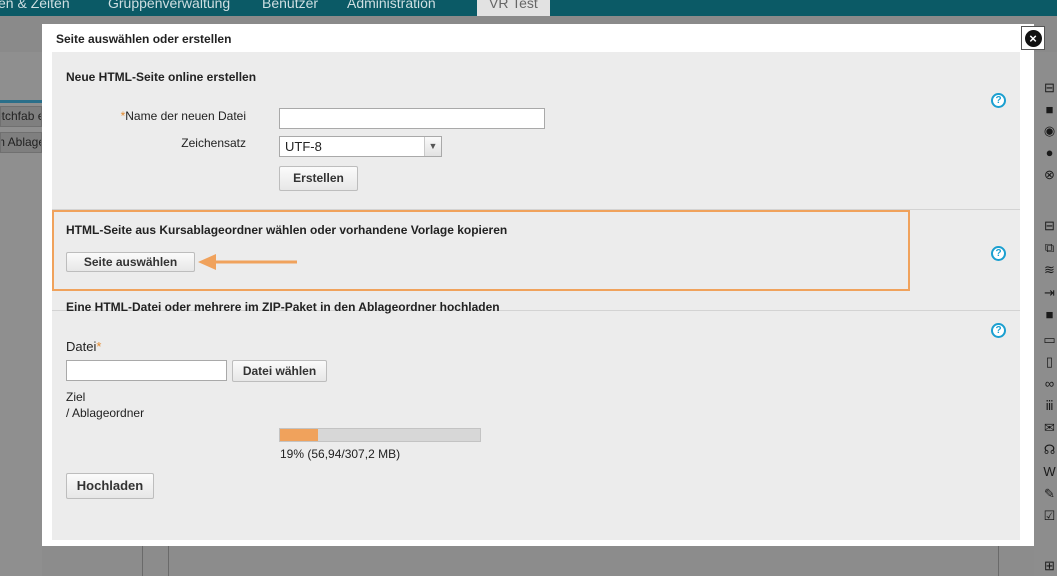  What do you see at coordinates (1049, 131) in the screenshot?
I see `eye-icon: ◉` at bounding box center [1049, 131].